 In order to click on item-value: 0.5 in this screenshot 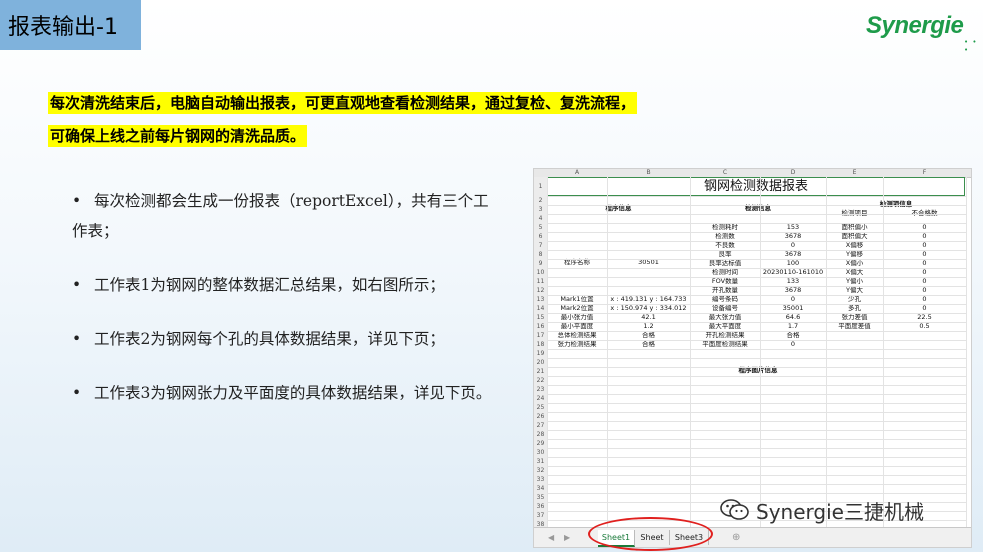, I will do `click(924, 326)`.